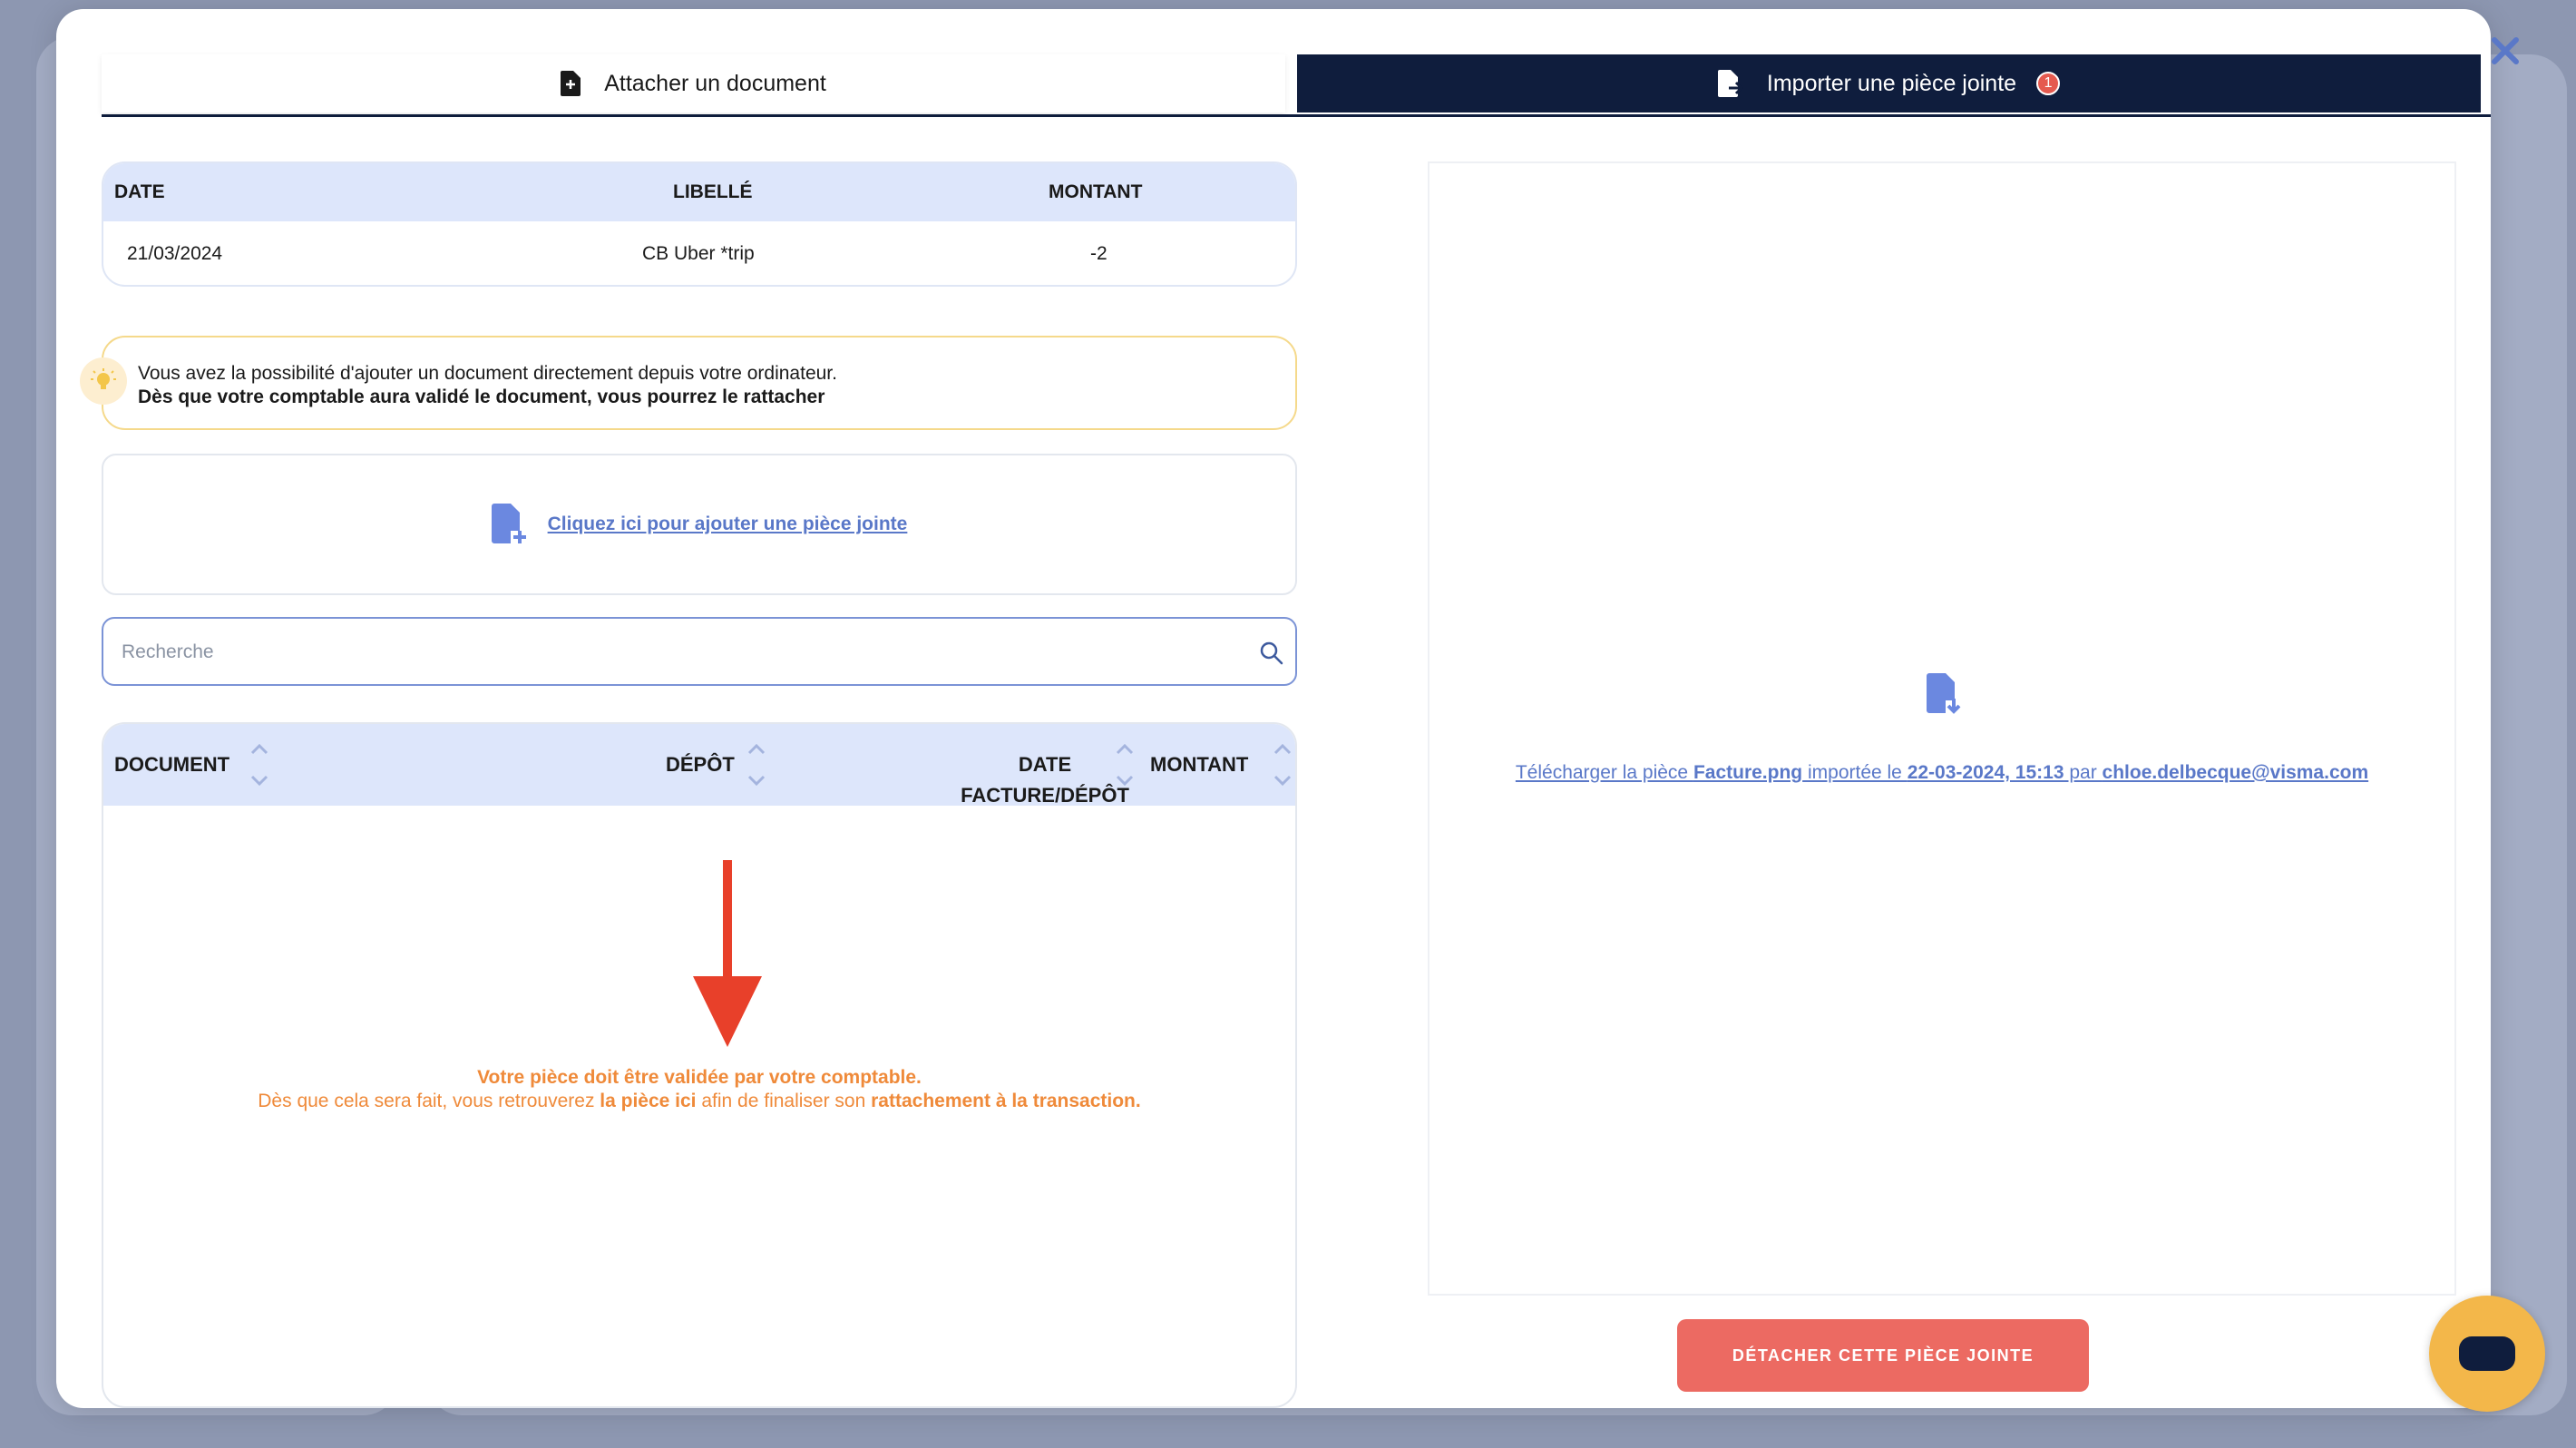 This screenshot has height=1448, width=2576. I want to click on tab-import-attachment: Importer une pièce jointe 1, so click(1889, 83).